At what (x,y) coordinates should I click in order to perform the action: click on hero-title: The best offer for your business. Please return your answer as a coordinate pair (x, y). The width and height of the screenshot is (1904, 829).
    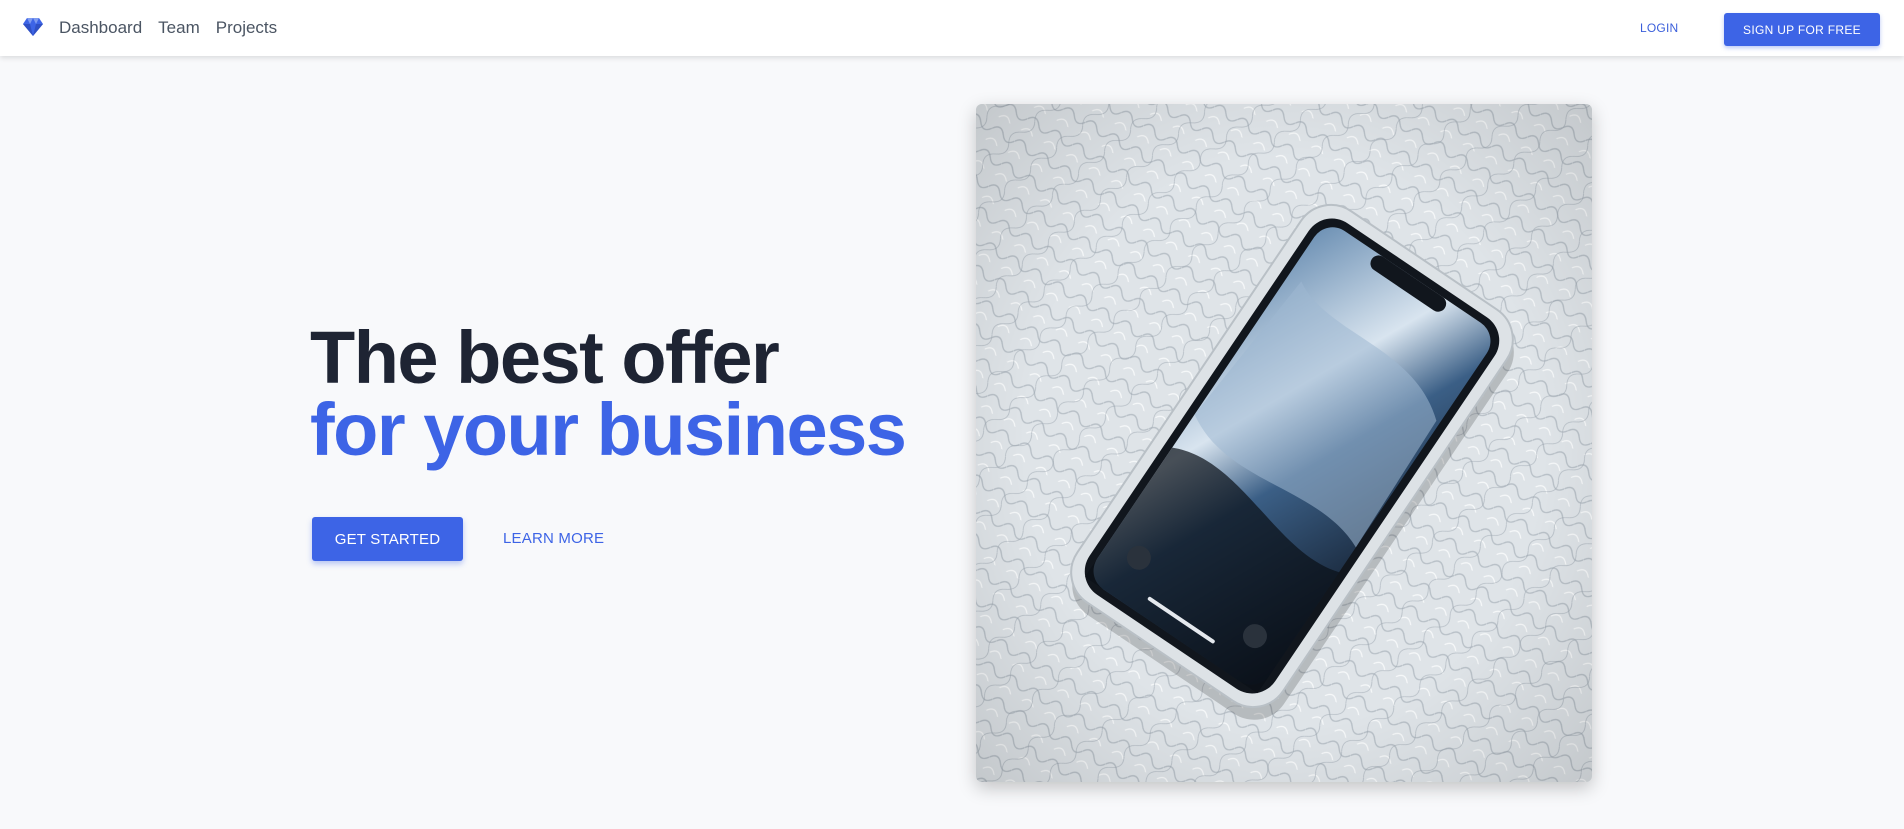
    Looking at the image, I should click on (608, 393).